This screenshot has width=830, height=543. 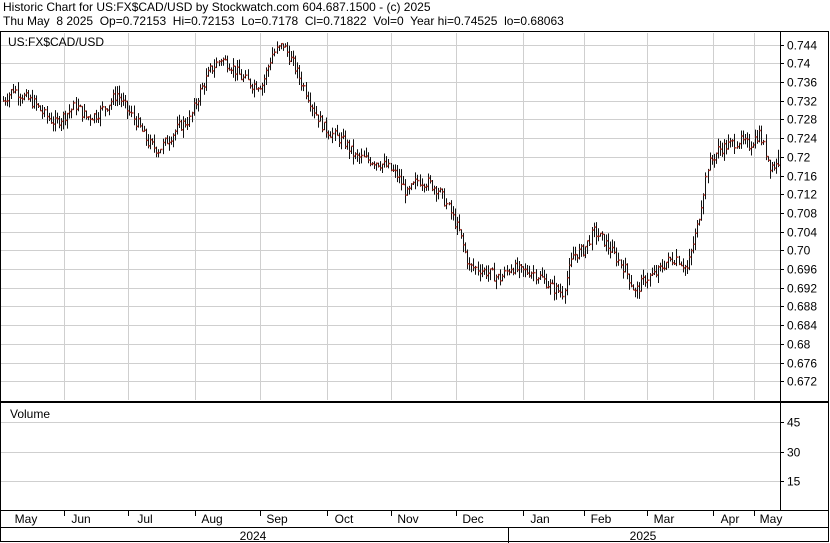 I want to click on volume-tick-label: 15, so click(x=794, y=482).